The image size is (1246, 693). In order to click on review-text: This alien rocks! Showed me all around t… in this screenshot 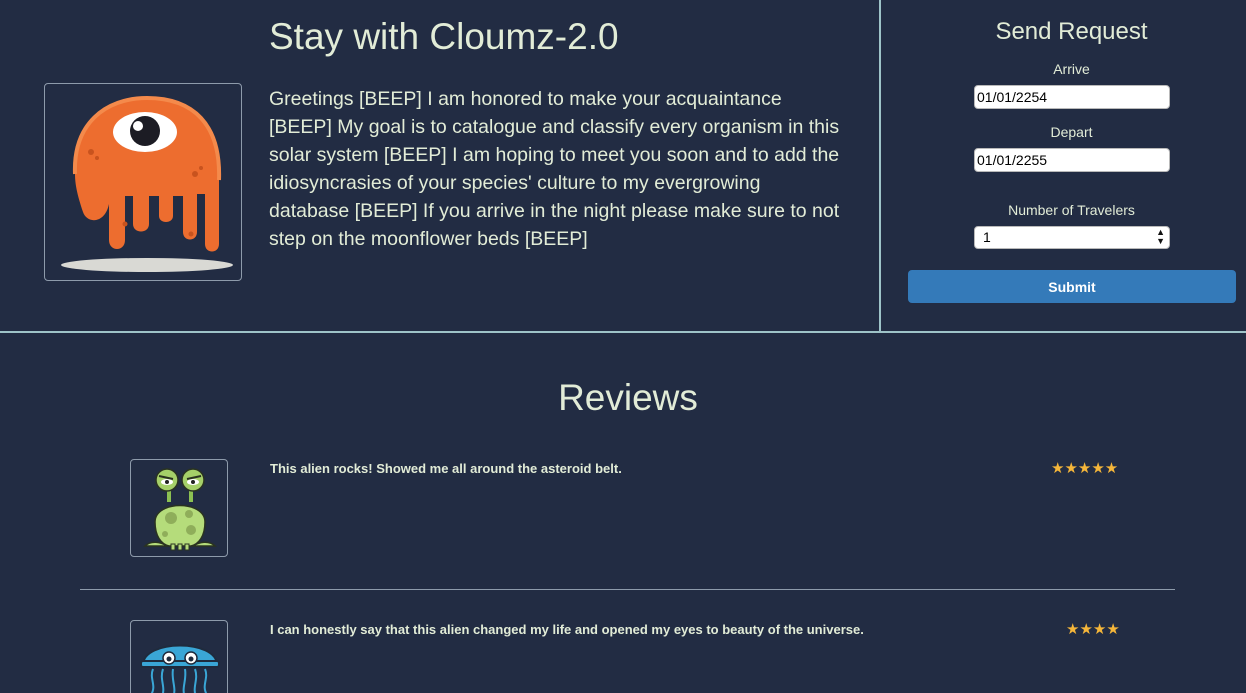, I will do `click(446, 468)`.